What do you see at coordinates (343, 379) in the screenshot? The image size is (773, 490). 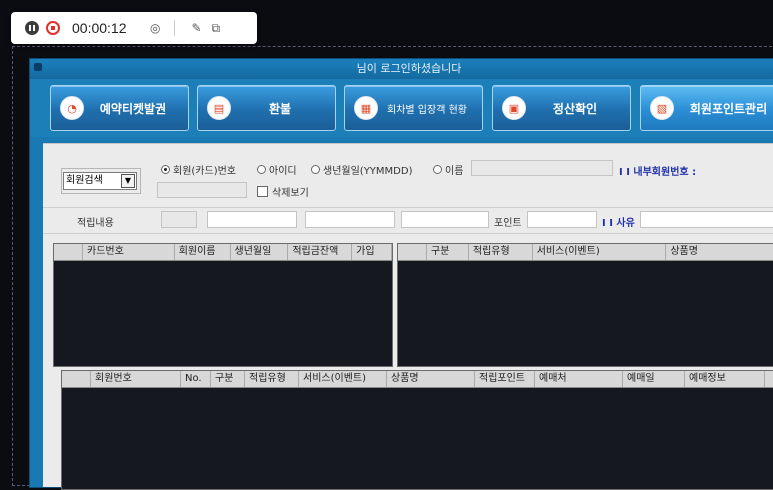 I see `col-service: 서비스(이벤트)` at bounding box center [343, 379].